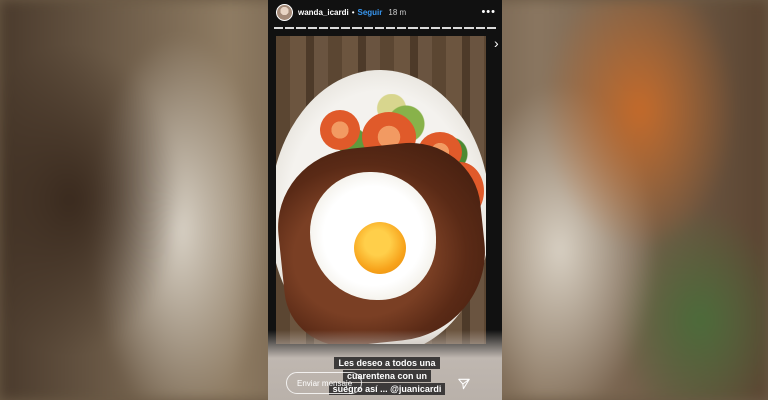 The width and height of the screenshot is (768, 400). Describe the element at coordinates (499, 43) in the screenshot. I see `chevron-right-icon: ›` at that location.